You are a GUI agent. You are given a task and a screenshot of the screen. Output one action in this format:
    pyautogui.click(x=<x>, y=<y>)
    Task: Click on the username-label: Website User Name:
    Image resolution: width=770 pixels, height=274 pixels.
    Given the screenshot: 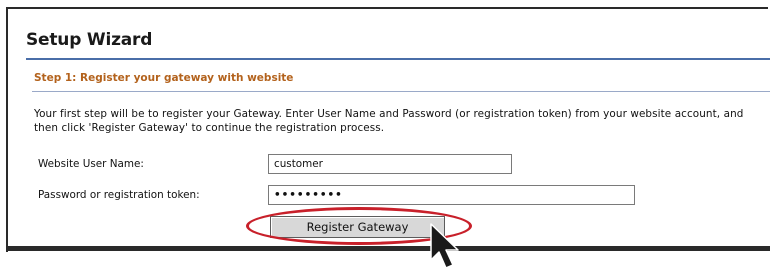 What is the action you would take?
    pyautogui.click(x=91, y=164)
    